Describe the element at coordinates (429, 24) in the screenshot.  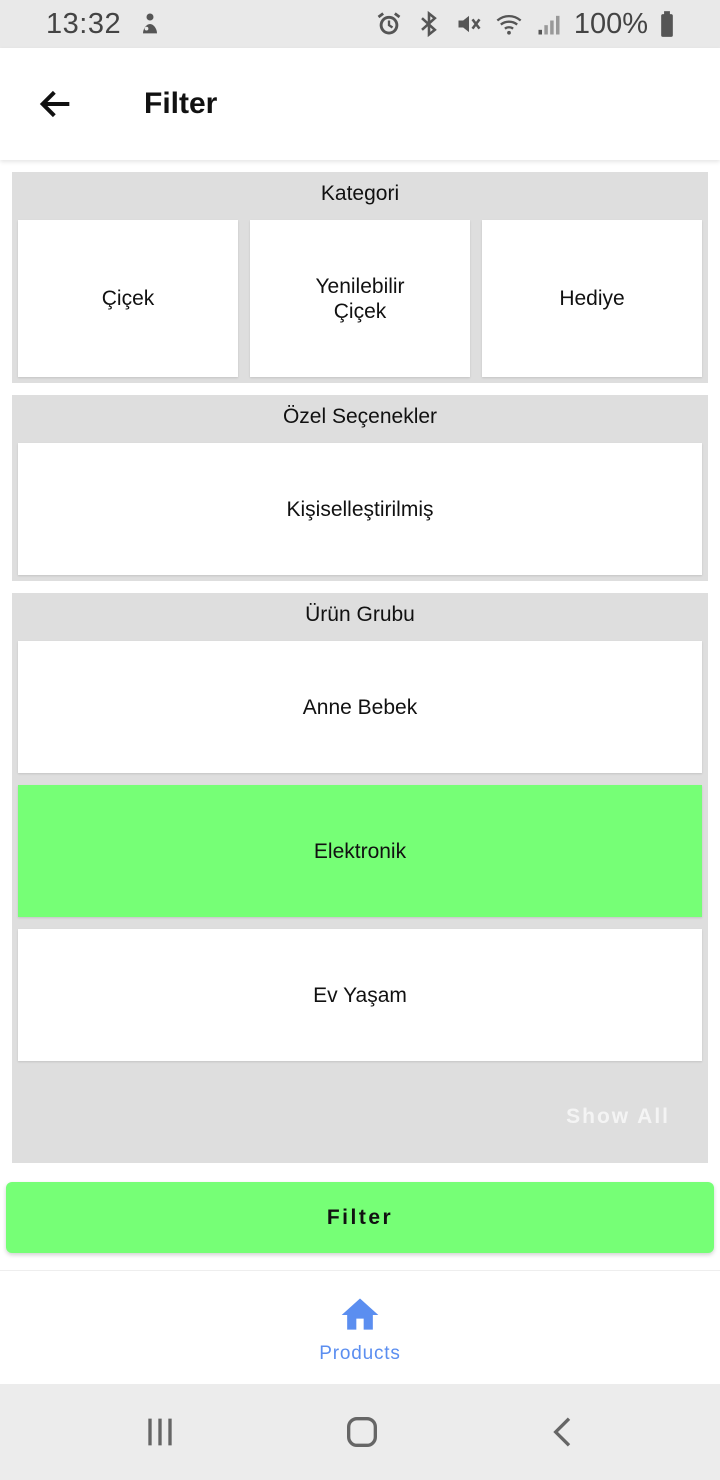
I see `bluetooth-icon` at that location.